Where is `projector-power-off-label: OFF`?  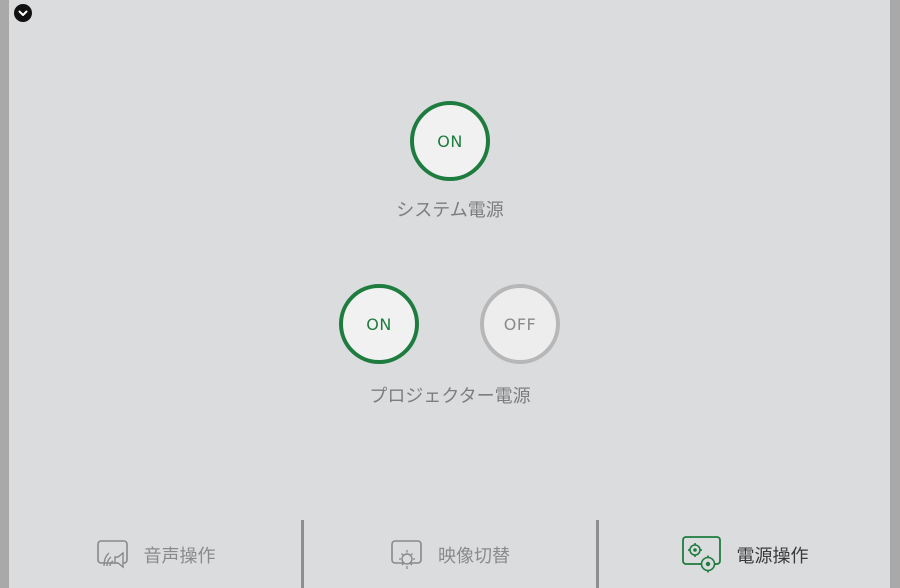
projector-power-off-label: OFF is located at coordinates (520, 324).